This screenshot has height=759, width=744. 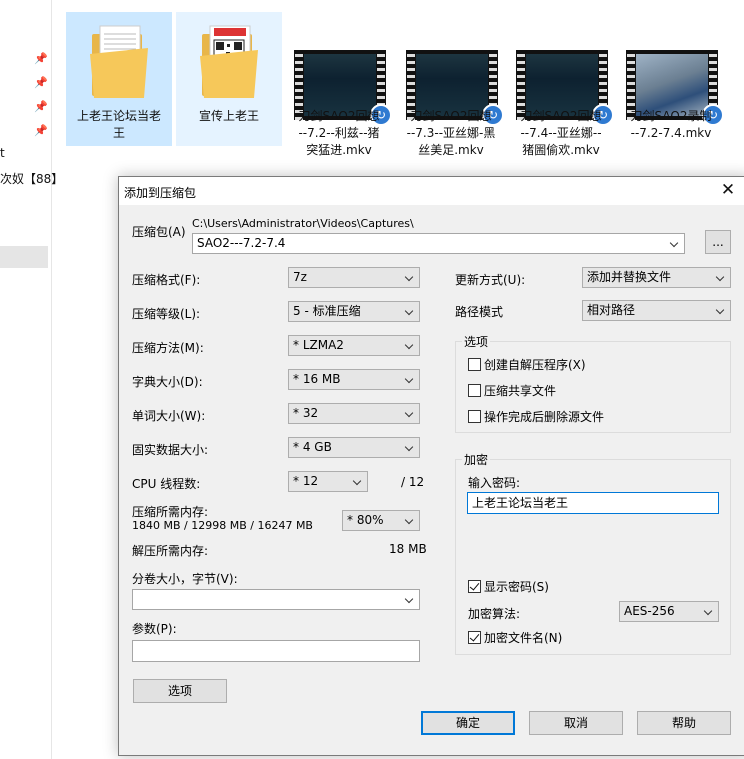 What do you see at coordinates (241, 243) in the screenshot?
I see `archive-name-value: SAO2---7.2-7.4` at bounding box center [241, 243].